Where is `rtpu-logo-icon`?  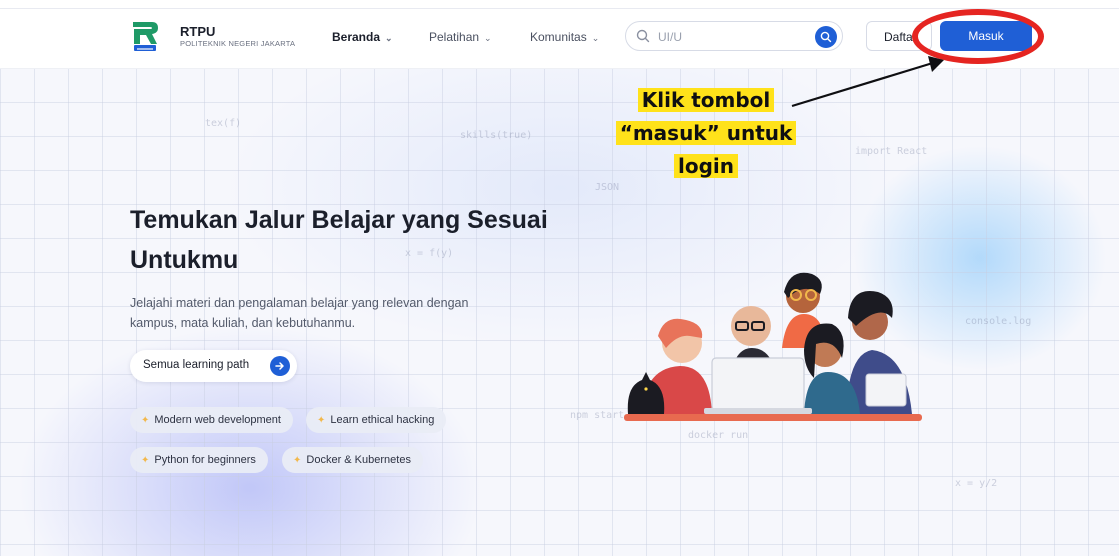
rtpu-logo-icon is located at coordinates (145, 35).